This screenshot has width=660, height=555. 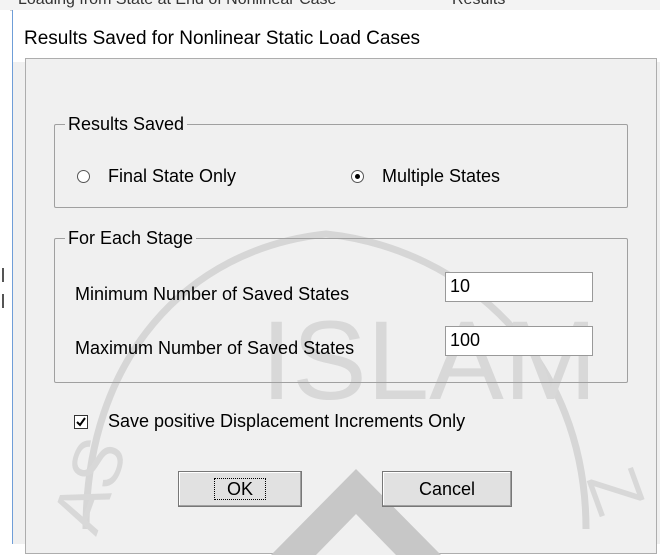 What do you see at coordinates (441, 176) in the screenshot?
I see `multiple-states-label: Multiple States` at bounding box center [441, 176].